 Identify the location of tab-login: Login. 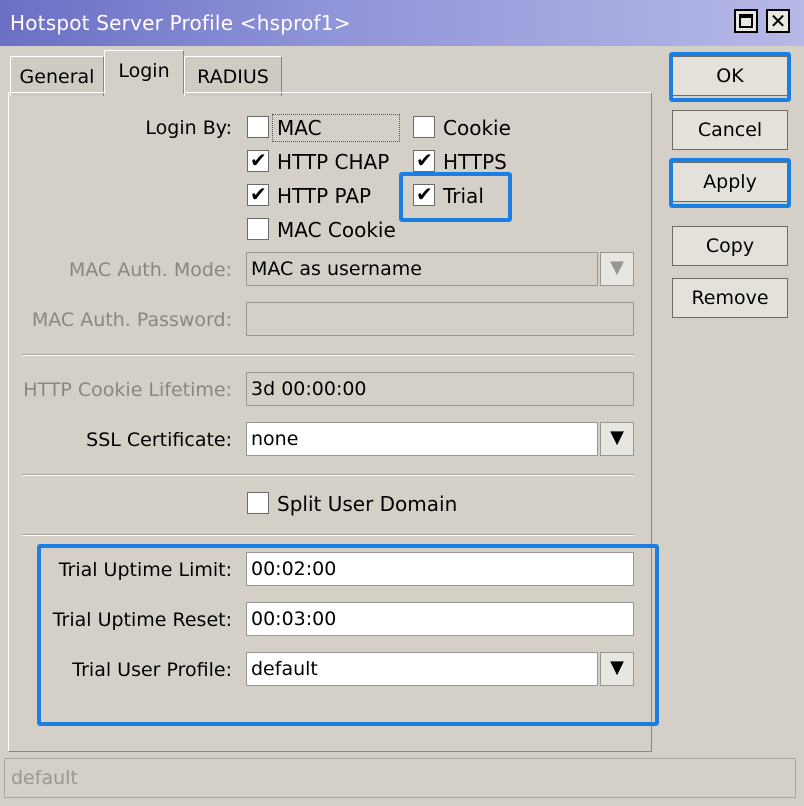
(144, 72).